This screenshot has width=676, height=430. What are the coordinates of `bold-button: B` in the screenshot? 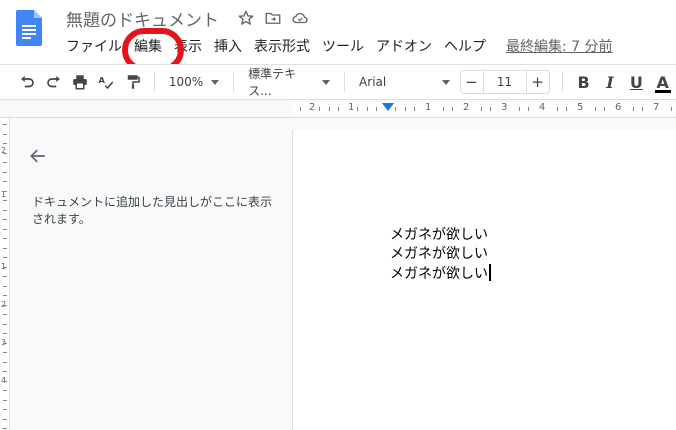 It's located at (583, 82).